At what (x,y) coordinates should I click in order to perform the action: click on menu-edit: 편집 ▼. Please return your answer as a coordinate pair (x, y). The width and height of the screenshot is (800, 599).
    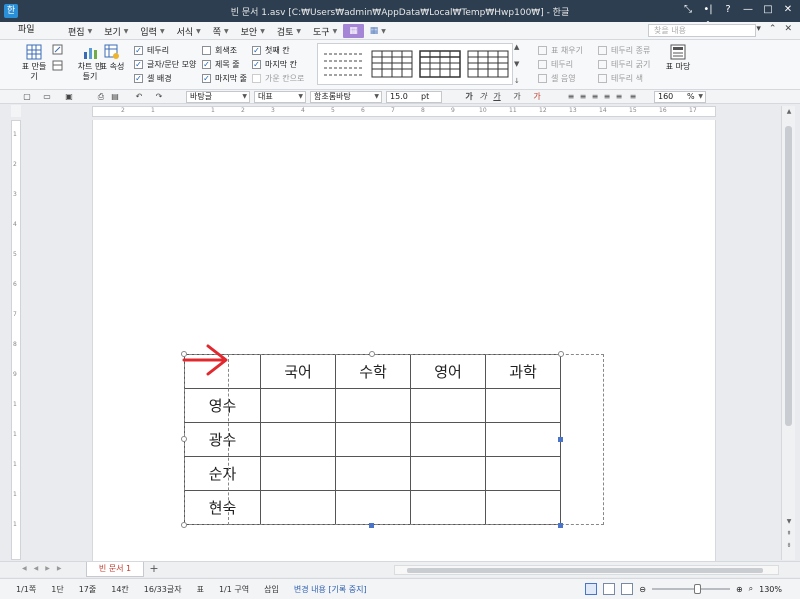
    Looking at the image, I should click on (80, 31).